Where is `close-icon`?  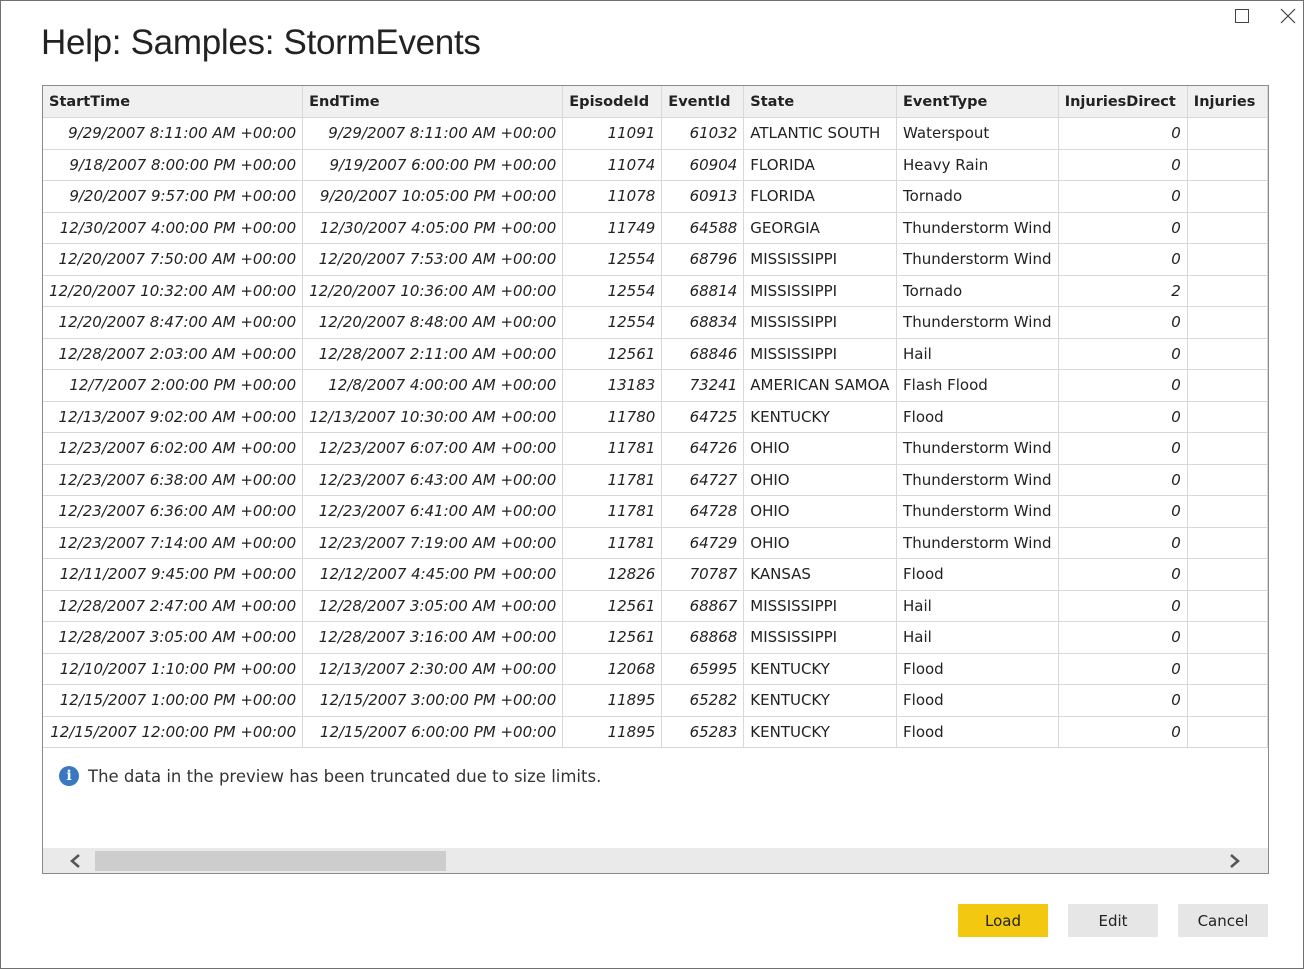 close-icon is located at coordinates (1288, 16).